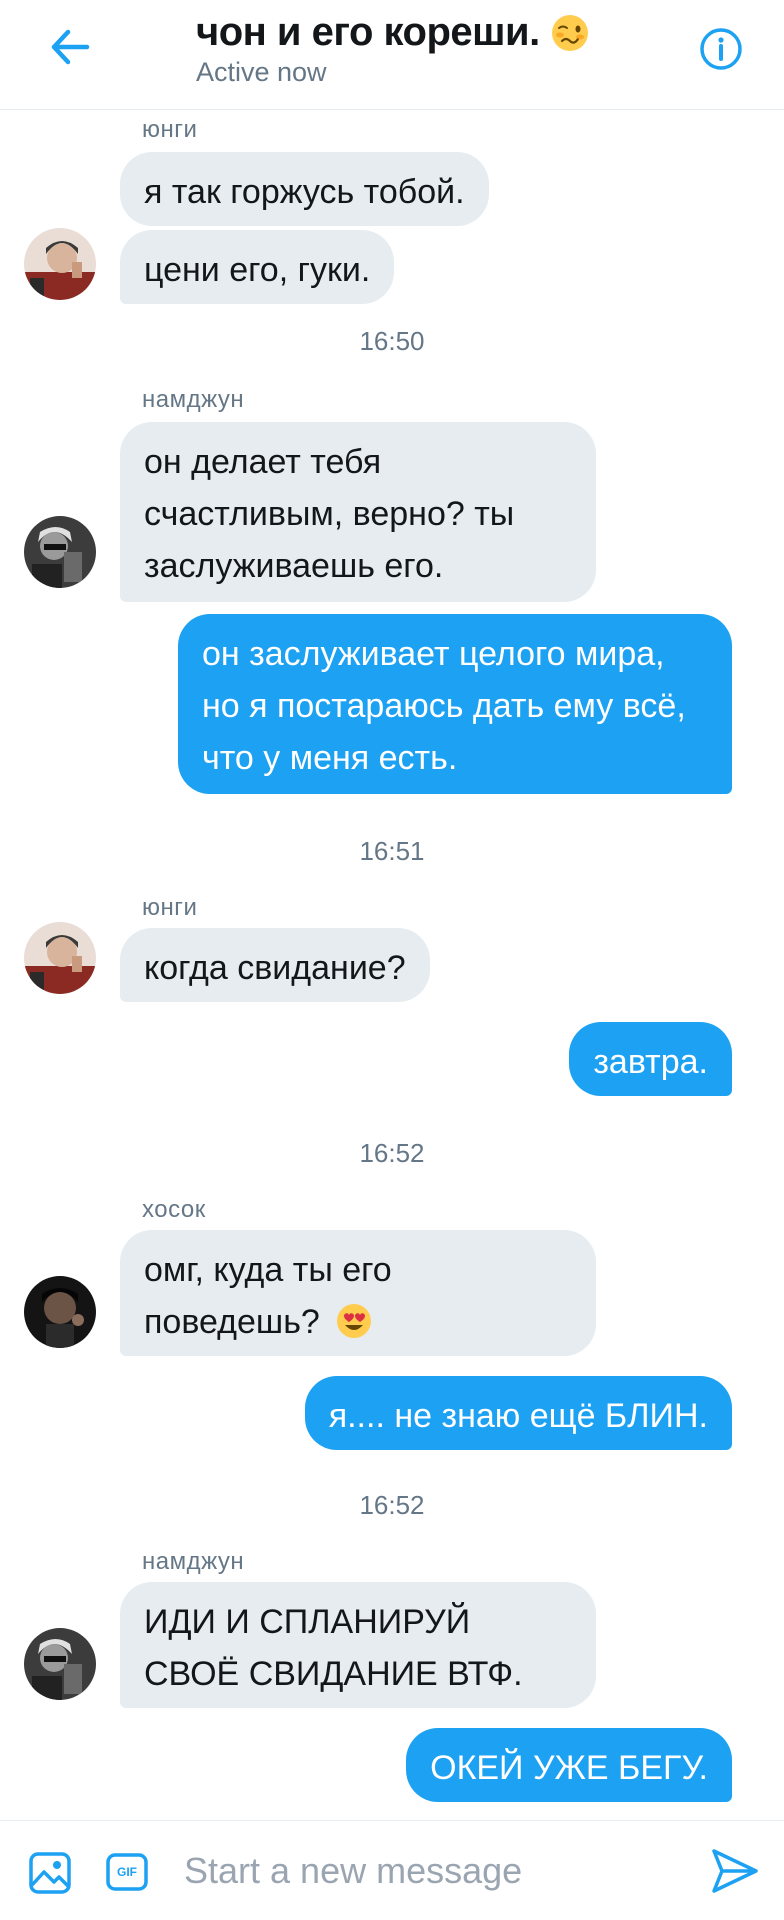  Describe the element at coordinates (358, 1645) in the screenshot. I see `incoming-message: ИДИ И СПЛАНИРУЙ СВОЁ СВИДАНИЕ ВТФ.` at that location.